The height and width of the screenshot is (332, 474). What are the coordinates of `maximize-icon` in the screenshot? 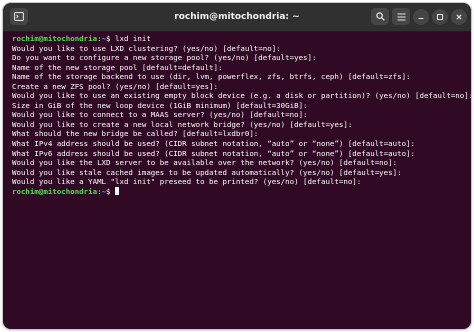 It's located at (440, 17).